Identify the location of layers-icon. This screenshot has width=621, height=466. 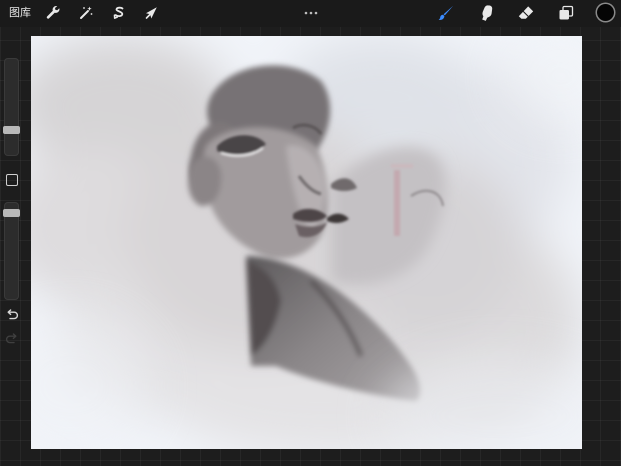
(566, 12).